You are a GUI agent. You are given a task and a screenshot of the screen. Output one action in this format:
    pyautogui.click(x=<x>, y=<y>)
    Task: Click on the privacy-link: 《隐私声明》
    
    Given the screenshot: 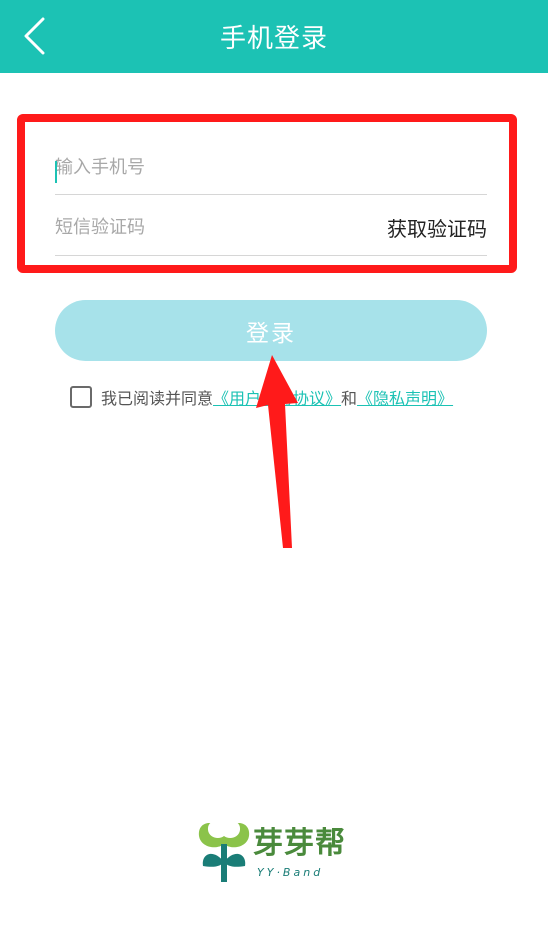 What is the action you would take?
    pyautogui.click(x=405, y=397)
    